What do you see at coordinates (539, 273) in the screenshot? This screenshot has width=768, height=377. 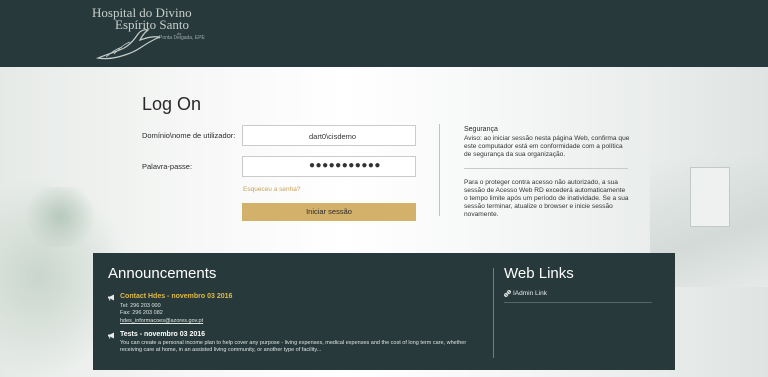 I see `web-links-title: Web Links` at bounding box center [539, 273].